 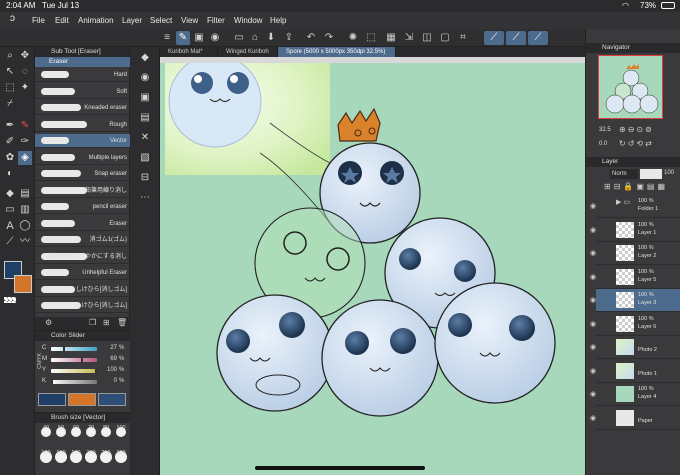 What do you see at coordinates (494, 38) in the screenshot?
I see `vector-snap-1-icon: ⟋` at bounding box center [494, 38].